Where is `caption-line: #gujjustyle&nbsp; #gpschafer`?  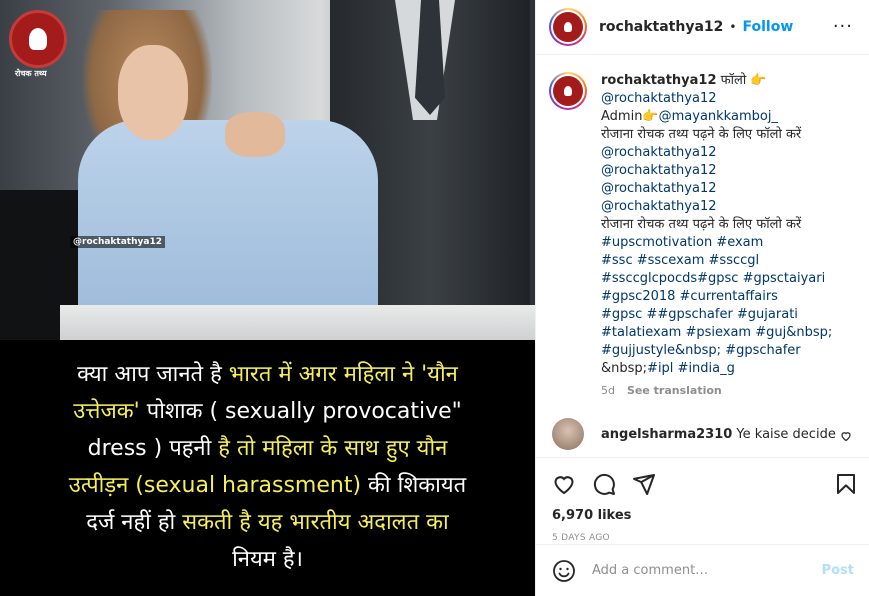 caption-line: #gujjustyle&nbsp; #gpschafer is located at coordinates (716, 351).